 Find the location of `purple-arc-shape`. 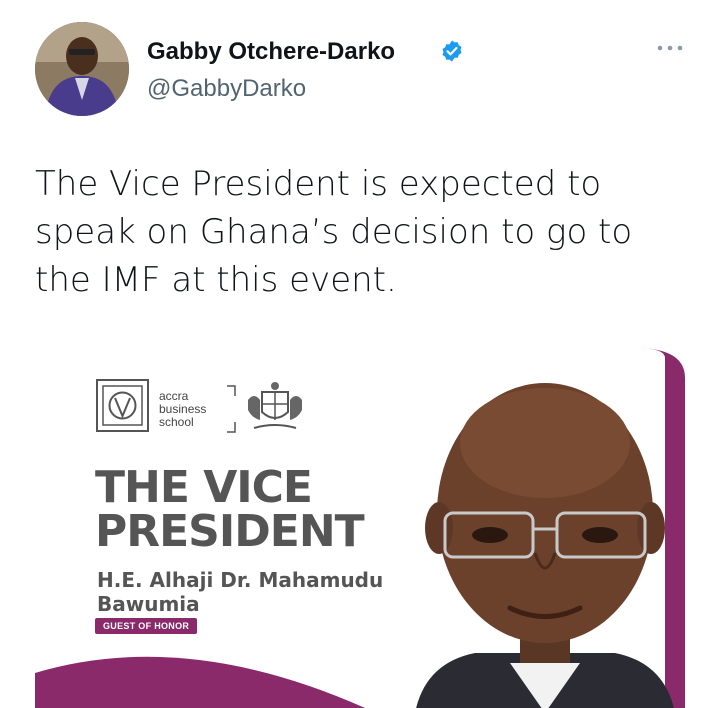

purple-arc-shape is located at coordinates (200, 682).